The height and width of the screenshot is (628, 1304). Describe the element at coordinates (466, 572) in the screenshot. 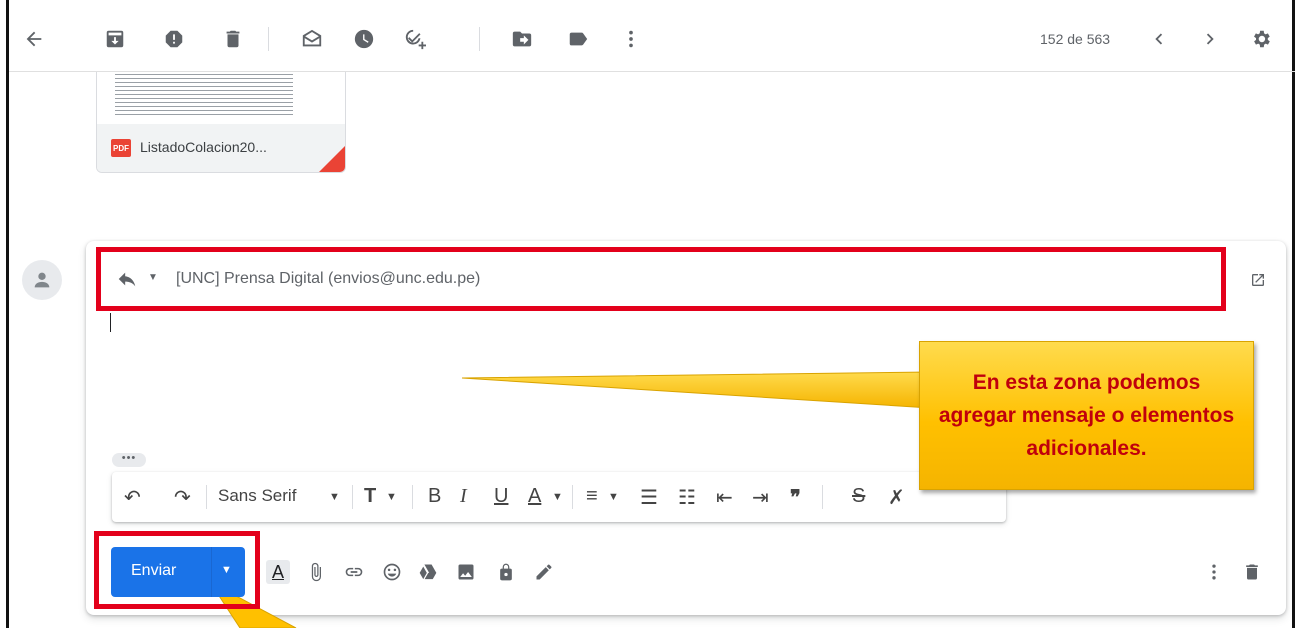

I see `insert-photo-icon` at that location.